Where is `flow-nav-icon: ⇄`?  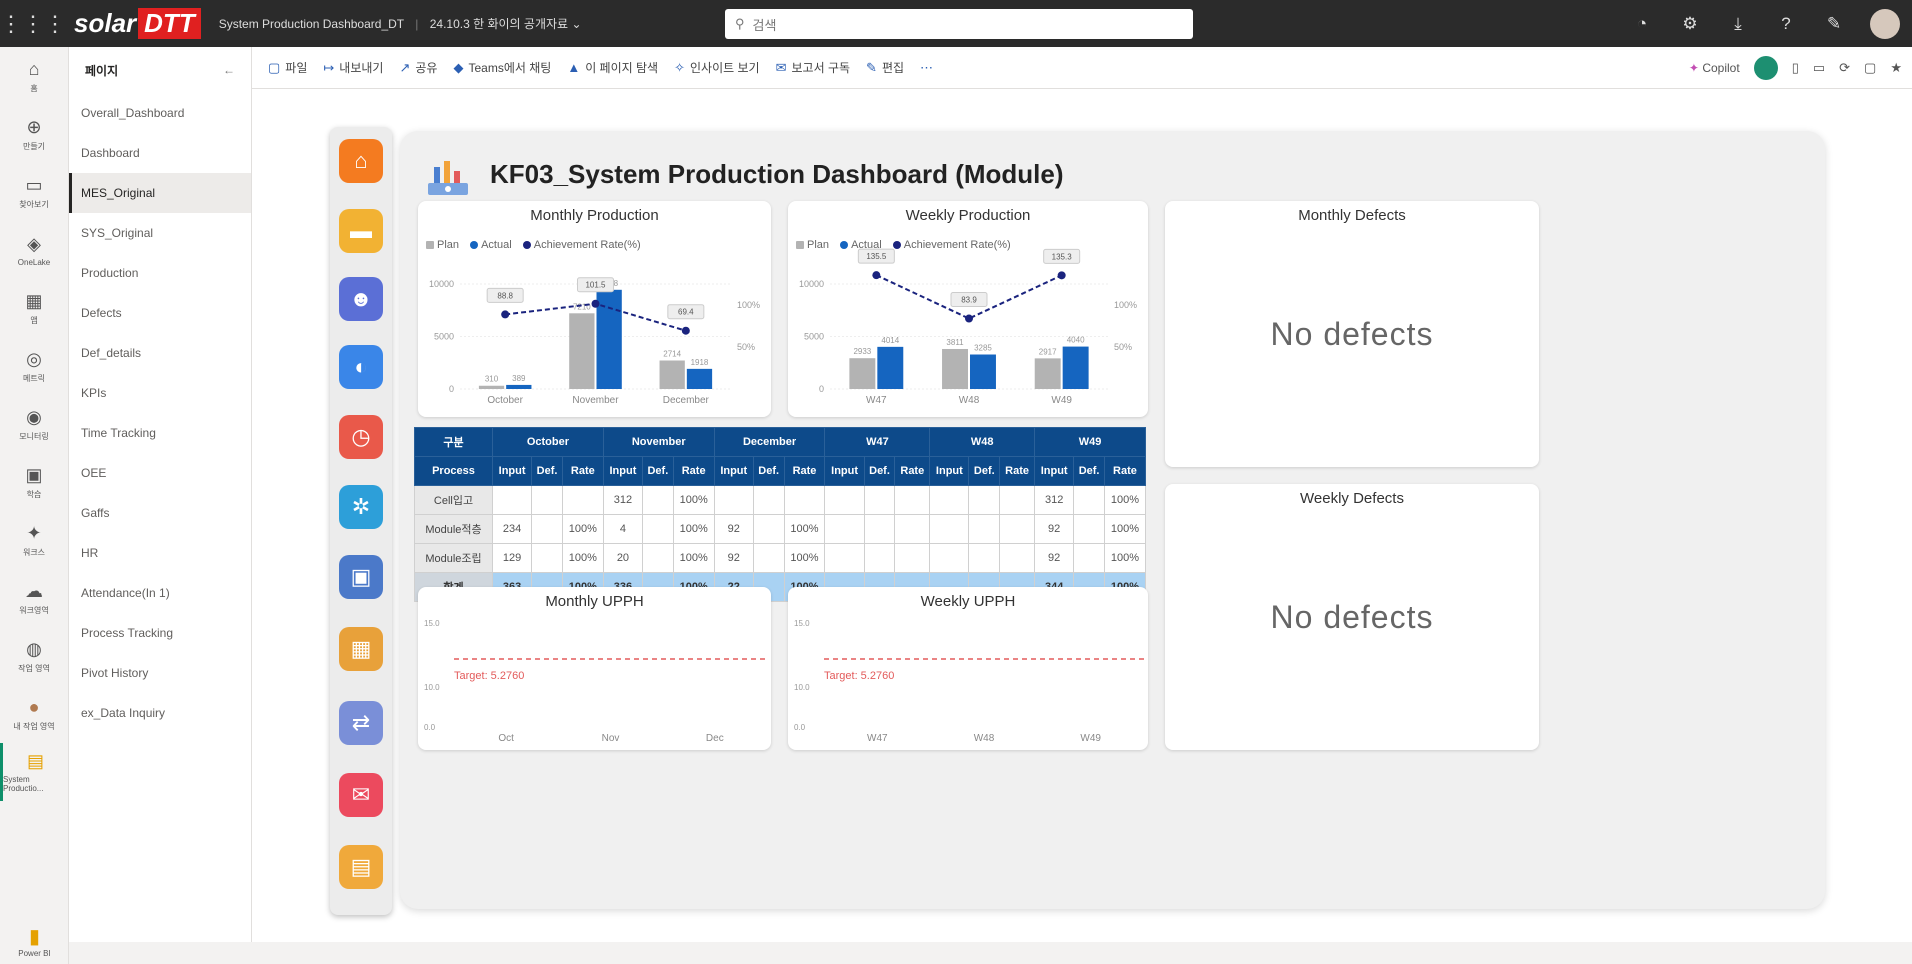
flow-nav-icon: ⇄ is located at coordinates (361, 723).